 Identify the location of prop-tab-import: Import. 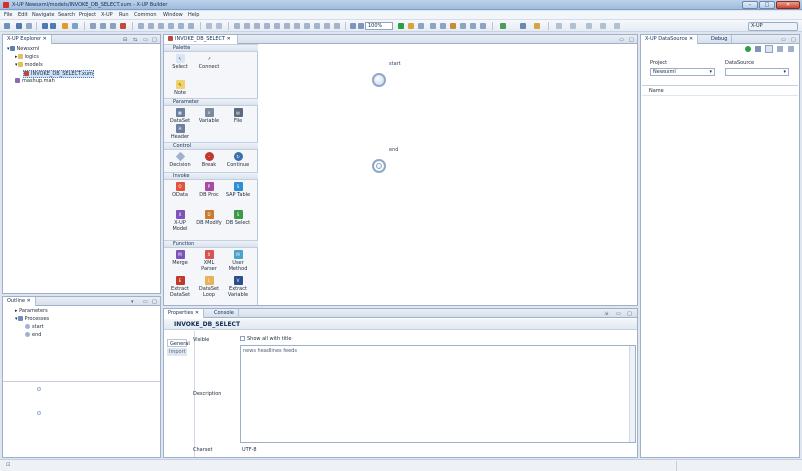
(177, 352).